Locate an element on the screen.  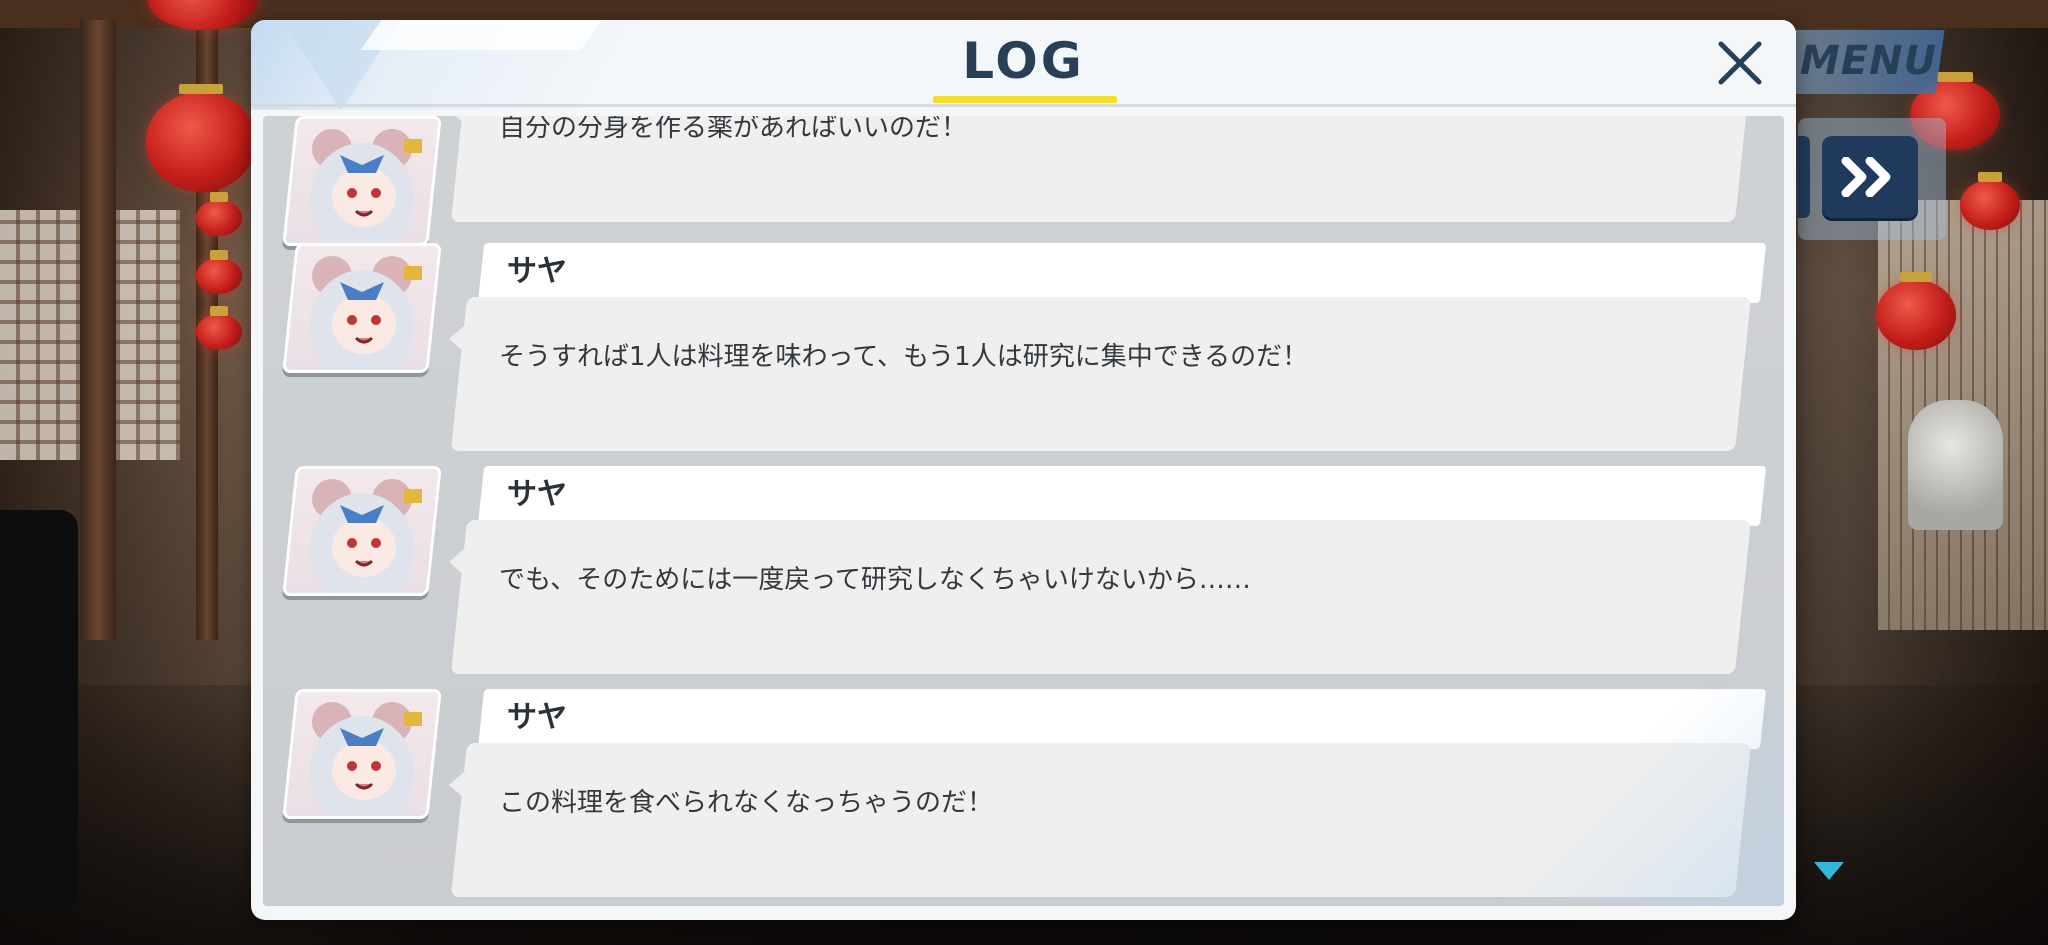
close-icon is located at coordinates (1740, 63).